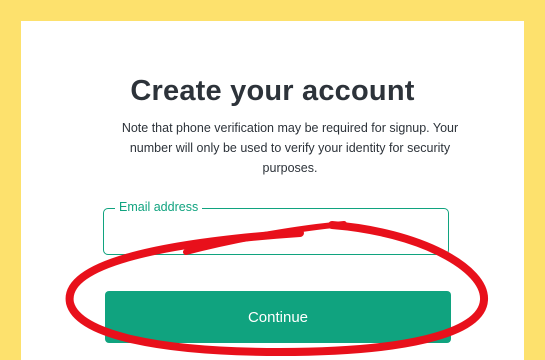 This screenshot has height=360, width=545. What do you see at coordinates (10, 180) in the screenshot?
I see `highlight-frame-left` at bounding box center [10, 180].